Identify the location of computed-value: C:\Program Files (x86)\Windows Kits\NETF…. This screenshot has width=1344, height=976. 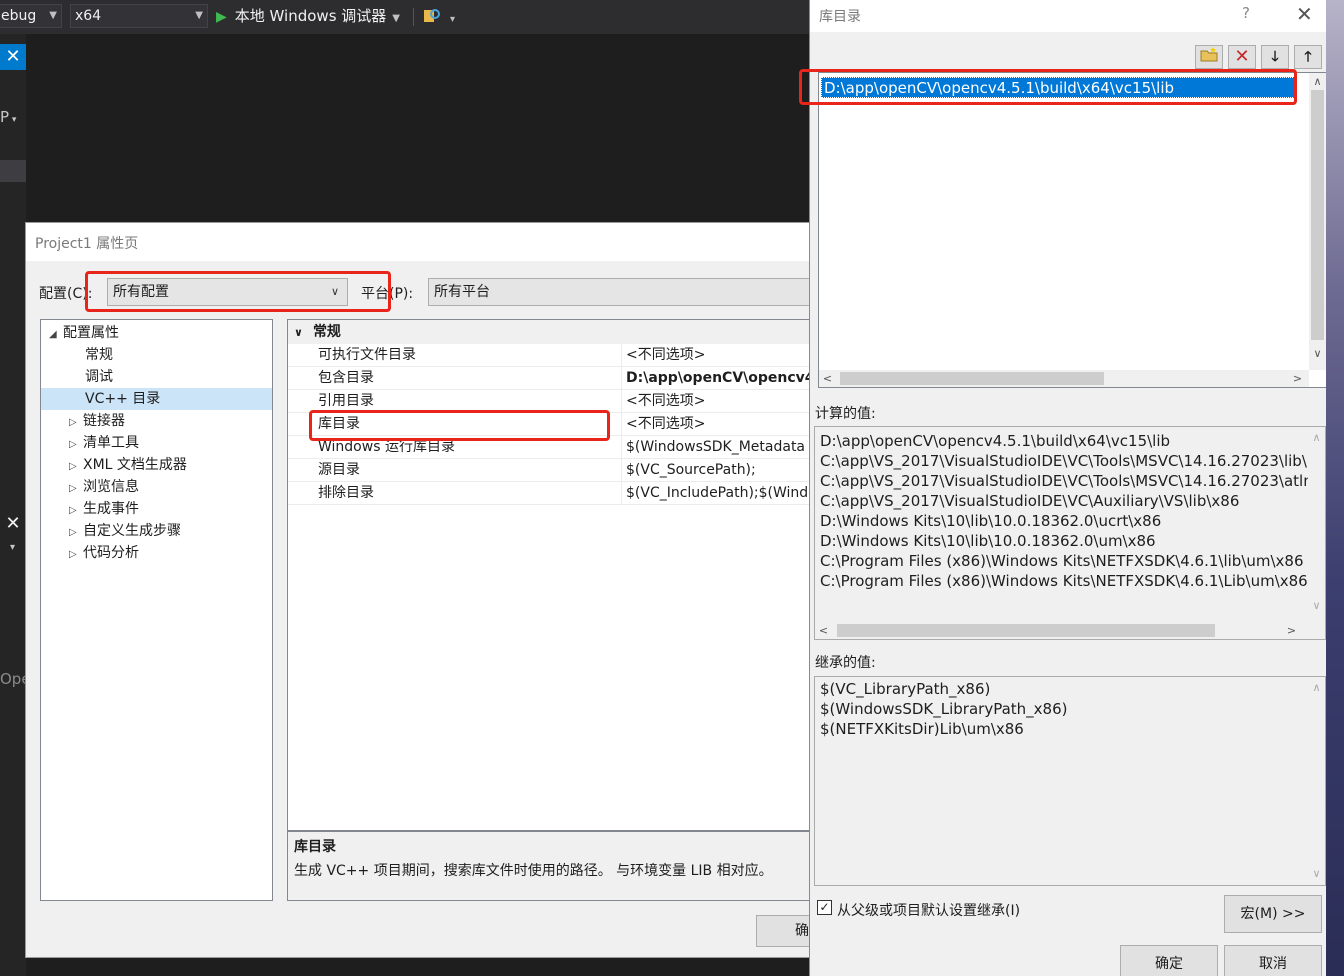
(1064, 581).